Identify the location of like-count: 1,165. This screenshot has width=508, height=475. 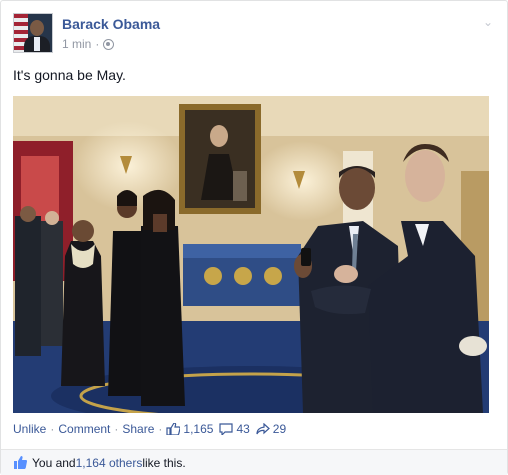
(198, 429).